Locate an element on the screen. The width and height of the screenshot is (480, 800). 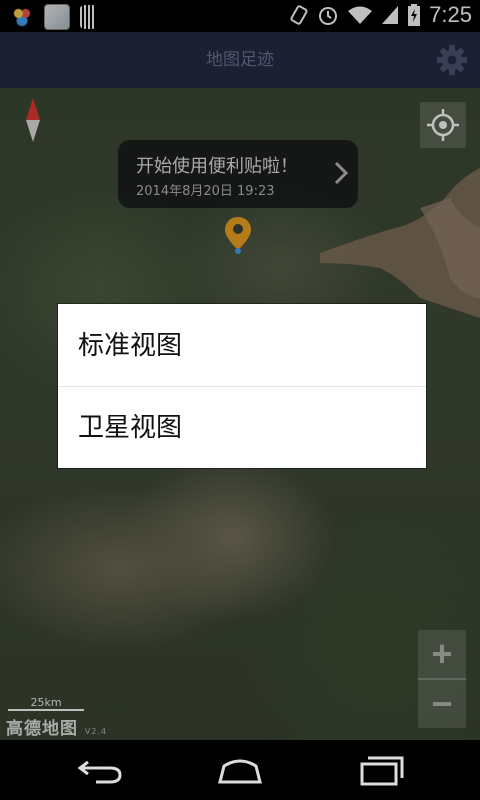
divider is located at coordinates (242, 386).